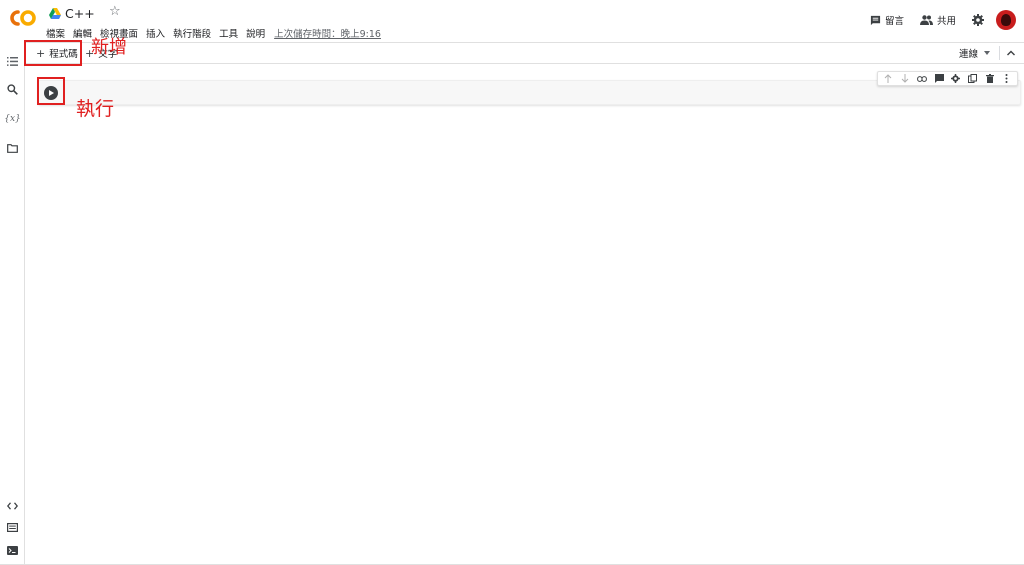 The image size is (1024, 565). Describe the element at coordinates (228, 33) in the screenshot. I see `menu-tools: 工具` at that location.